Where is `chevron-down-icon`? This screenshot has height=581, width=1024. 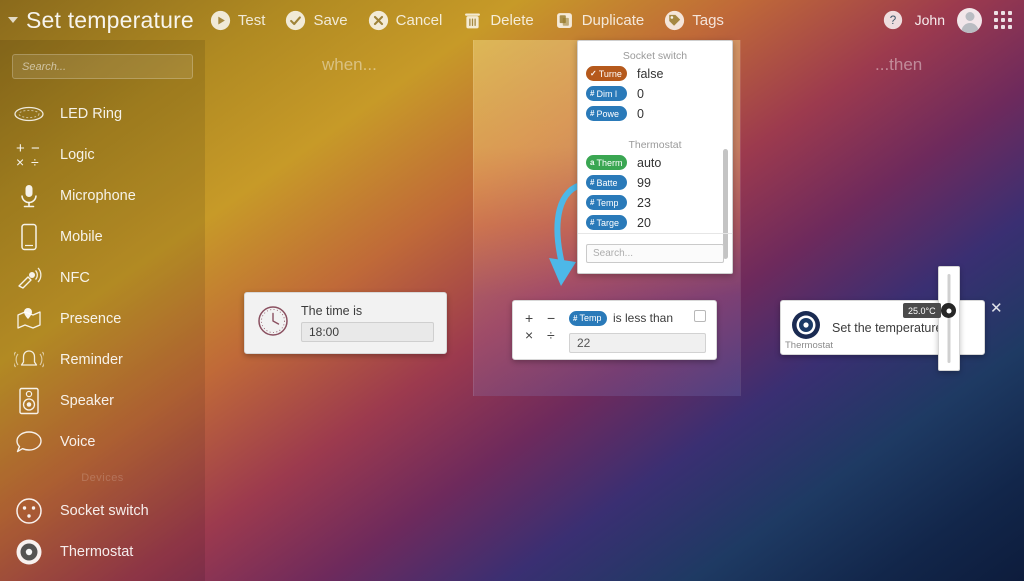
chevron-down-icon is located at coordinates (13, 20).